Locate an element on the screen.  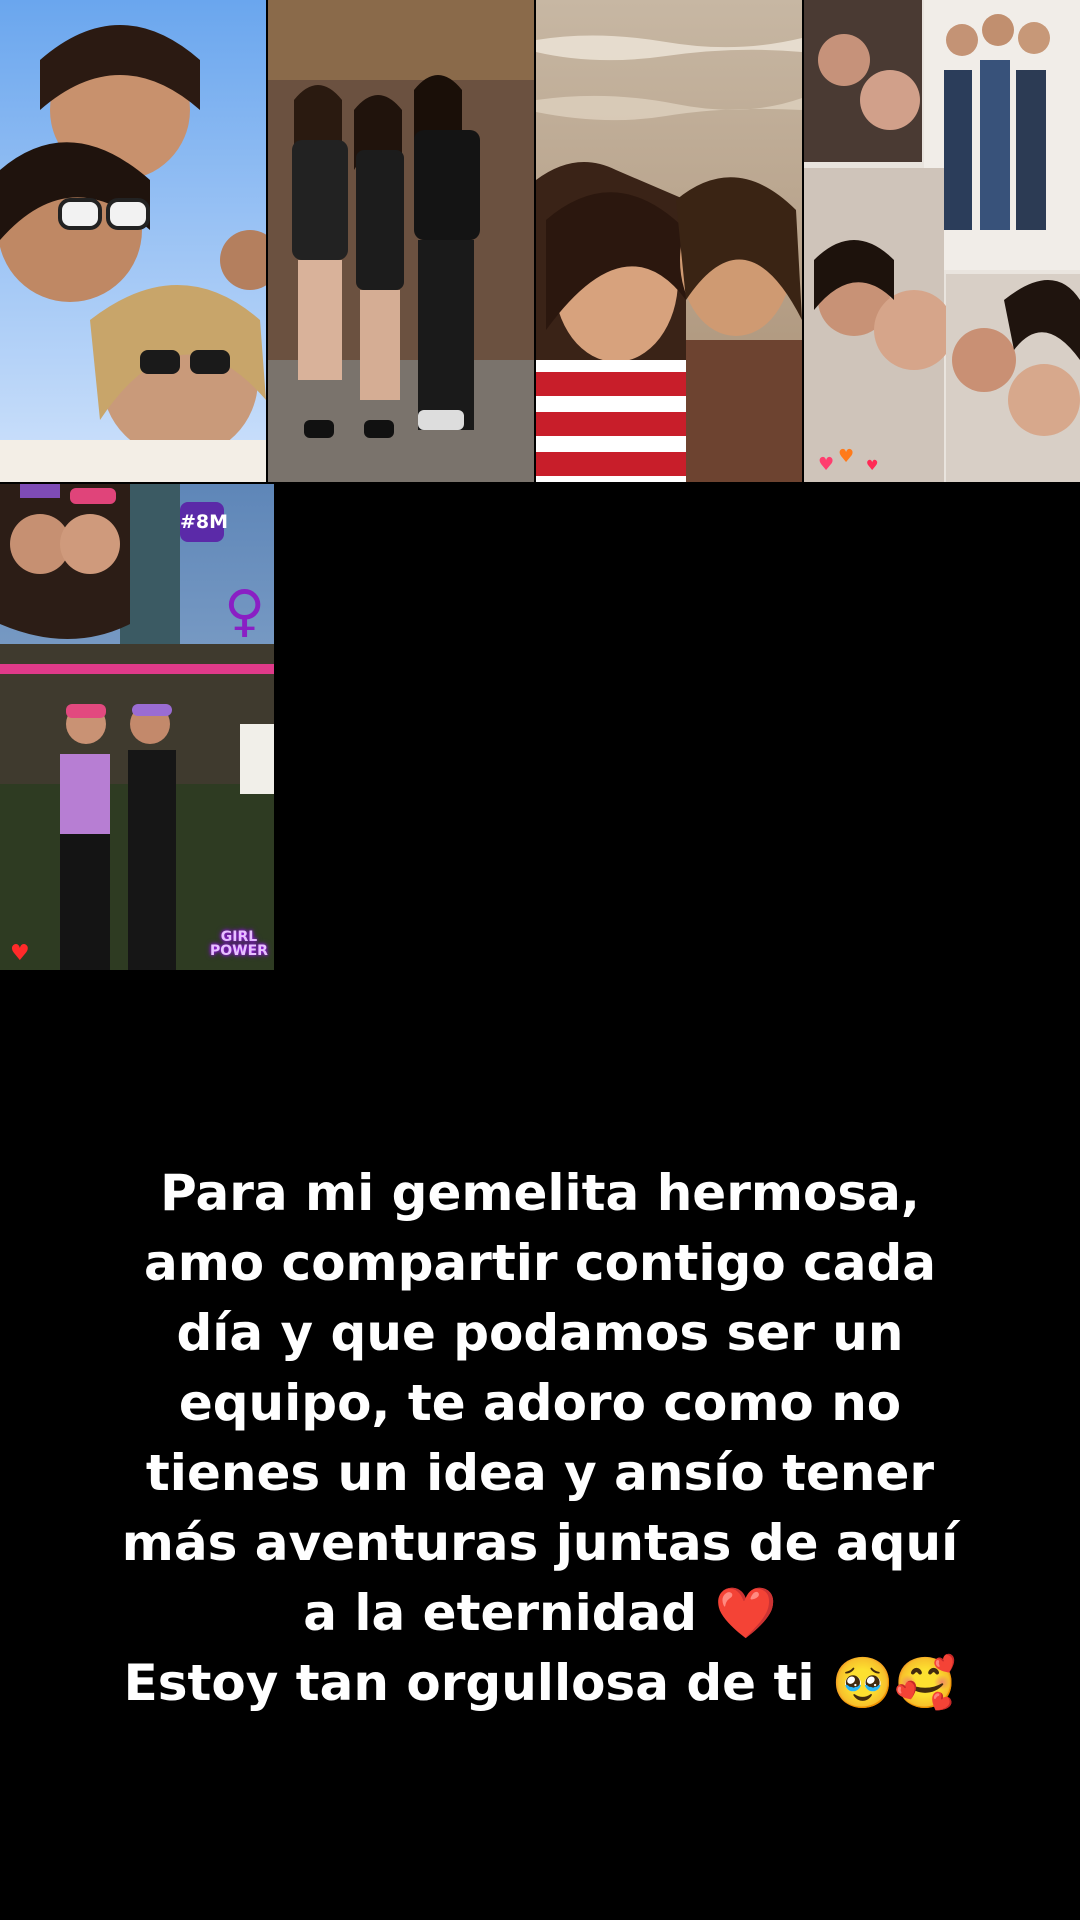
photo-collage-friends: ♥ ♥ ♥ is located at coordinates (942, 241).